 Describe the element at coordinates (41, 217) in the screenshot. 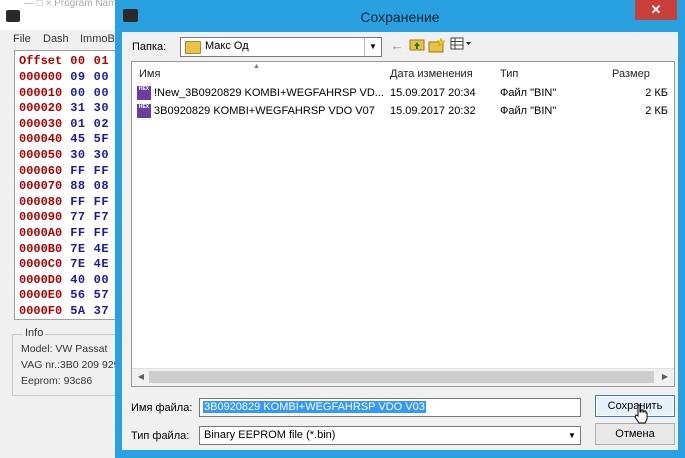

I see `hex-offset: 000090` at that location.